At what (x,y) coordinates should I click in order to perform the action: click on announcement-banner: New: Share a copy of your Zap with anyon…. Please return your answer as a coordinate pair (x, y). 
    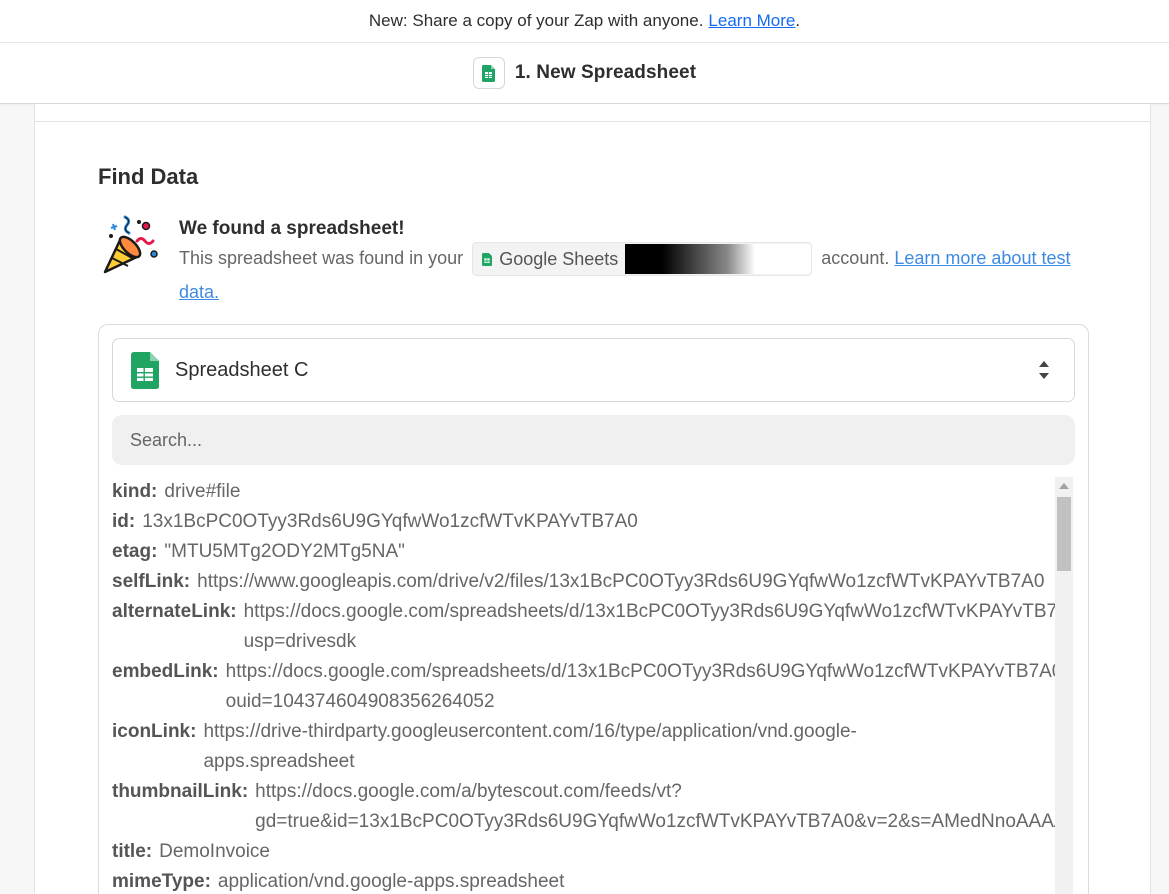
    Looking at the image, I should click on (584, 21).